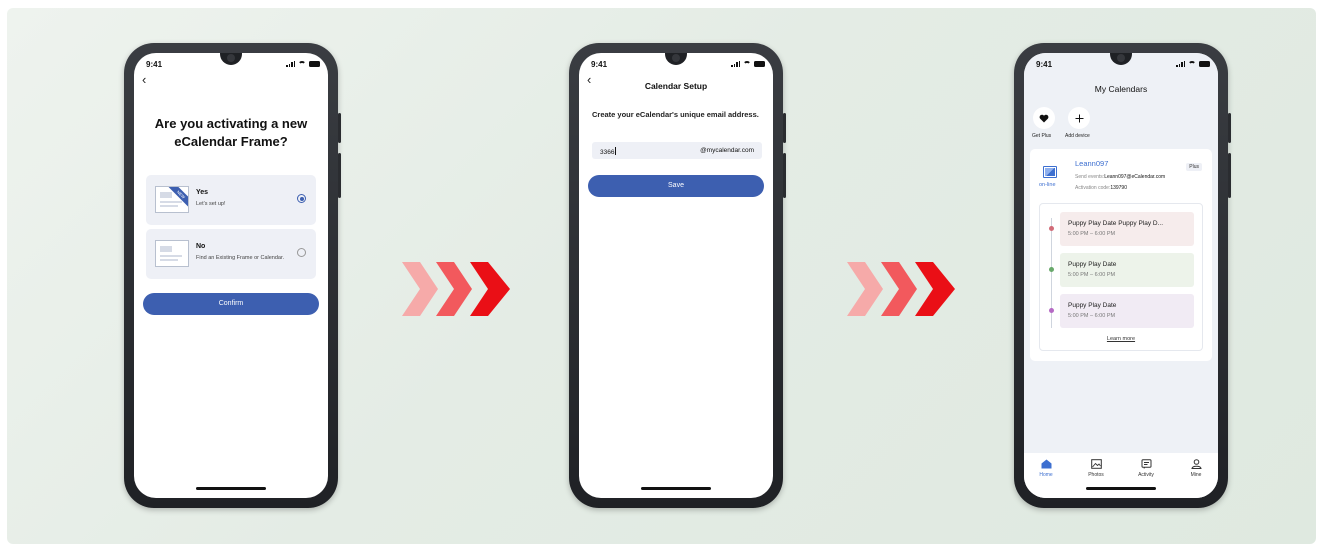  What do you see at coordinates (1042, 136) in the screenshot?
I see `get-plus-label: Get Plus` at bounding box center [1042, 136].